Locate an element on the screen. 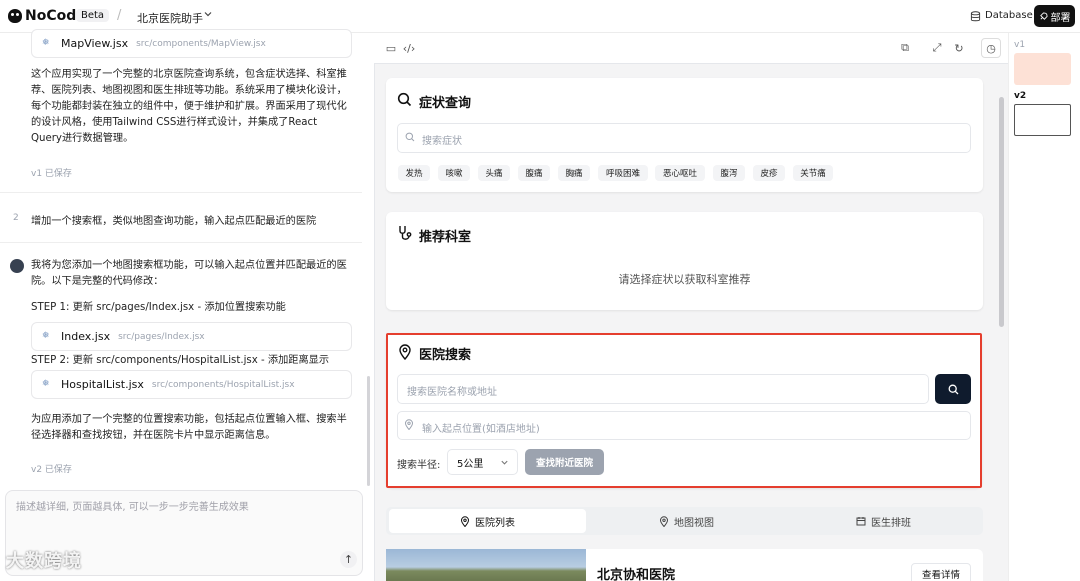 This screenshot has height=581, width=1080. tab-map-view: 地图视图 is located at coordinates (686, 521).